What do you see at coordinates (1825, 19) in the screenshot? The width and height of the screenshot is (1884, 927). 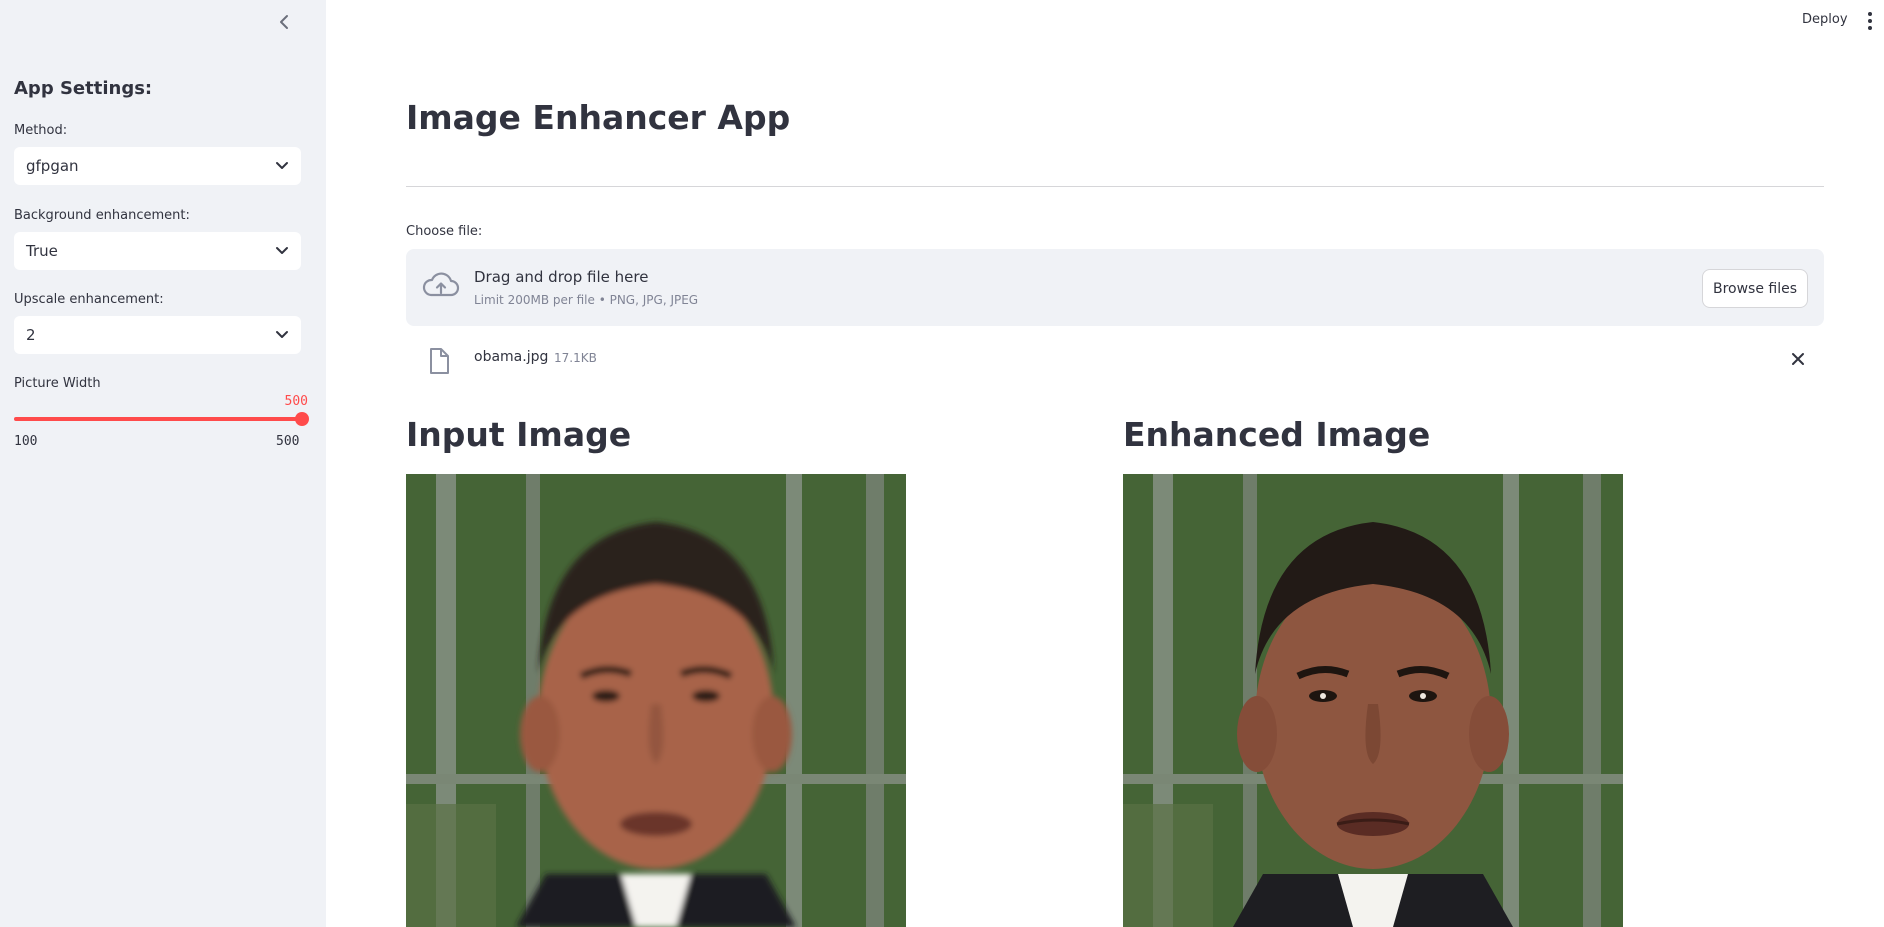 I see `deploy-button: Deploy` at bounding box center [1825, 19].